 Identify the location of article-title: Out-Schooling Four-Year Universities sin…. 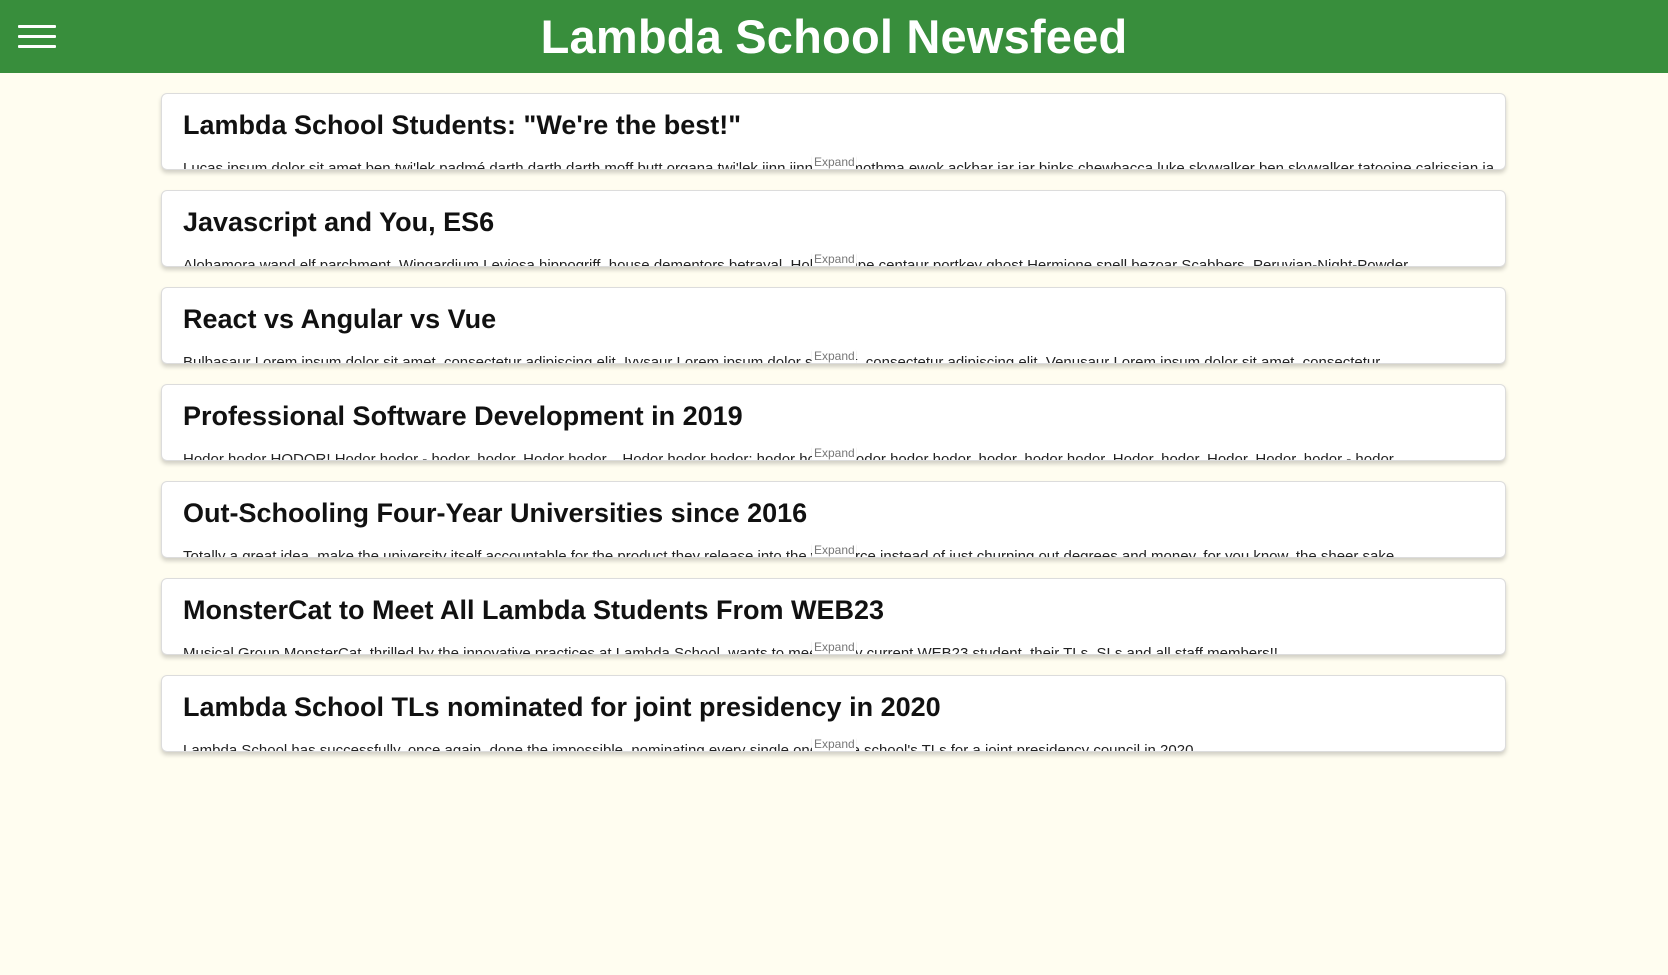
(495, 513).